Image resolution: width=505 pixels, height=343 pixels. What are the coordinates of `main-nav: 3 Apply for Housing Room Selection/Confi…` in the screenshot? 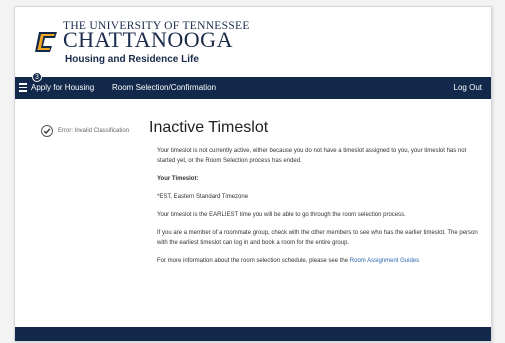 It's located at (253, 85).